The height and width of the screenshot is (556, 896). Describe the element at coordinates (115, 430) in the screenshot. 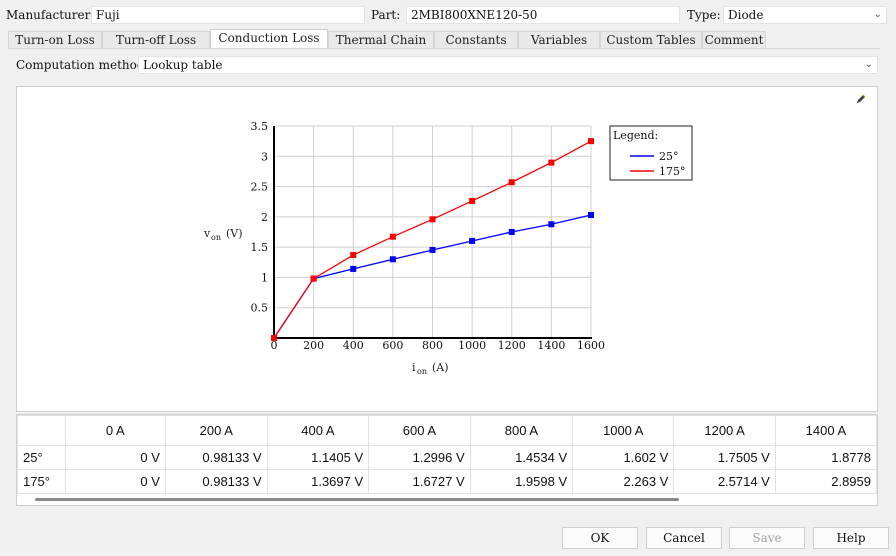

I see `column-header: 0 A` at that location.